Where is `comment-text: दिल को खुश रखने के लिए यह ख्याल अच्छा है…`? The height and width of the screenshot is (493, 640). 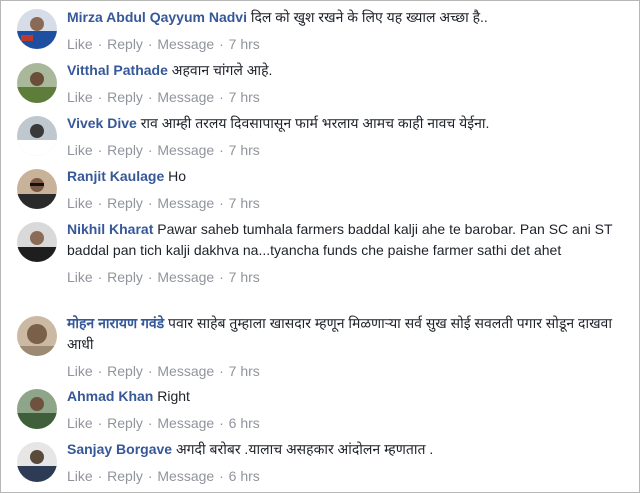 comment-text: दिल को खुश रखने के लिए यह ख्याल अच्छा है… is located at coordinates (369, 17).